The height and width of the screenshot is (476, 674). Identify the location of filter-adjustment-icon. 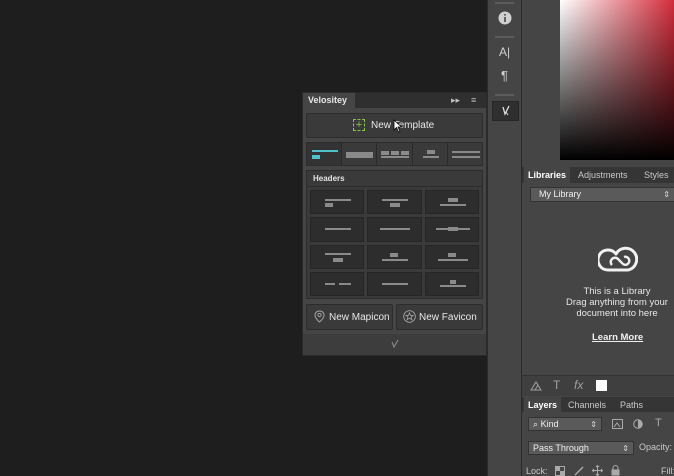
(638, 424).